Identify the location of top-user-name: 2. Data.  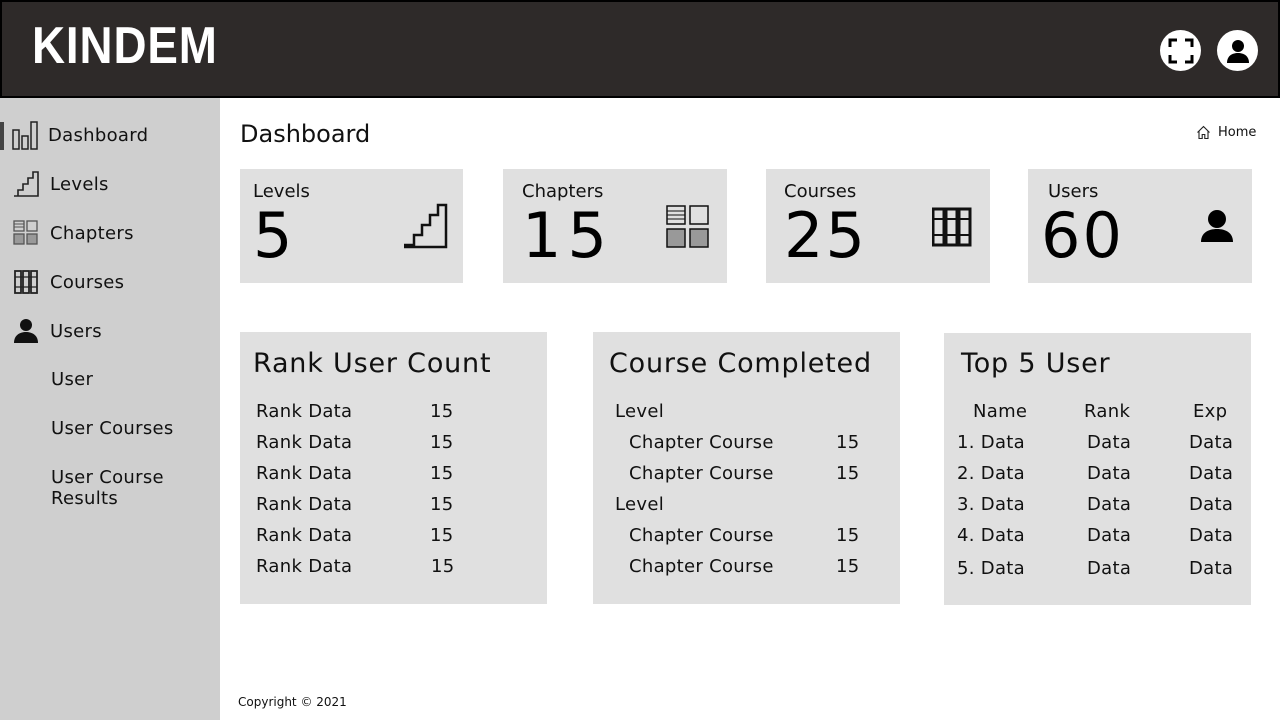
(991, 473).